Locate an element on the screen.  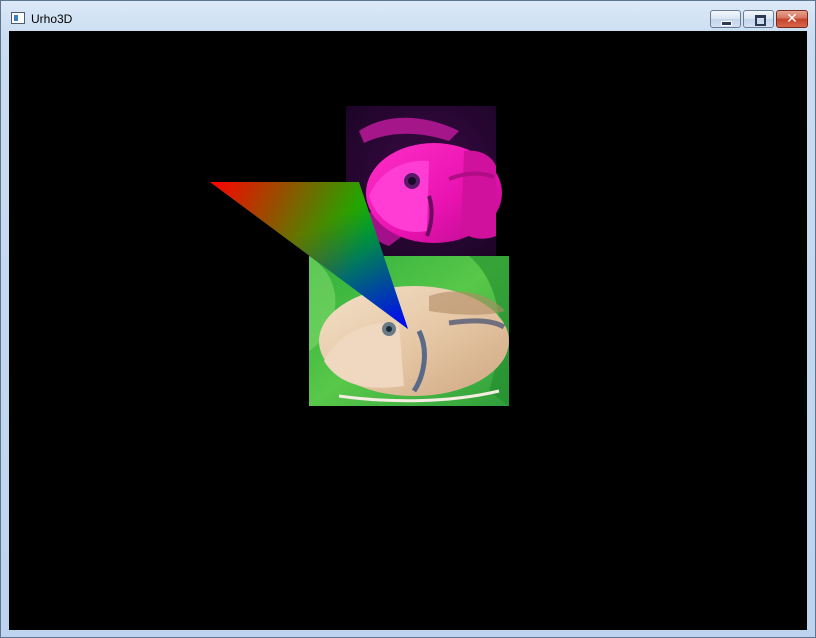
window-title: Urho3D is located at coordinates (52, 19).